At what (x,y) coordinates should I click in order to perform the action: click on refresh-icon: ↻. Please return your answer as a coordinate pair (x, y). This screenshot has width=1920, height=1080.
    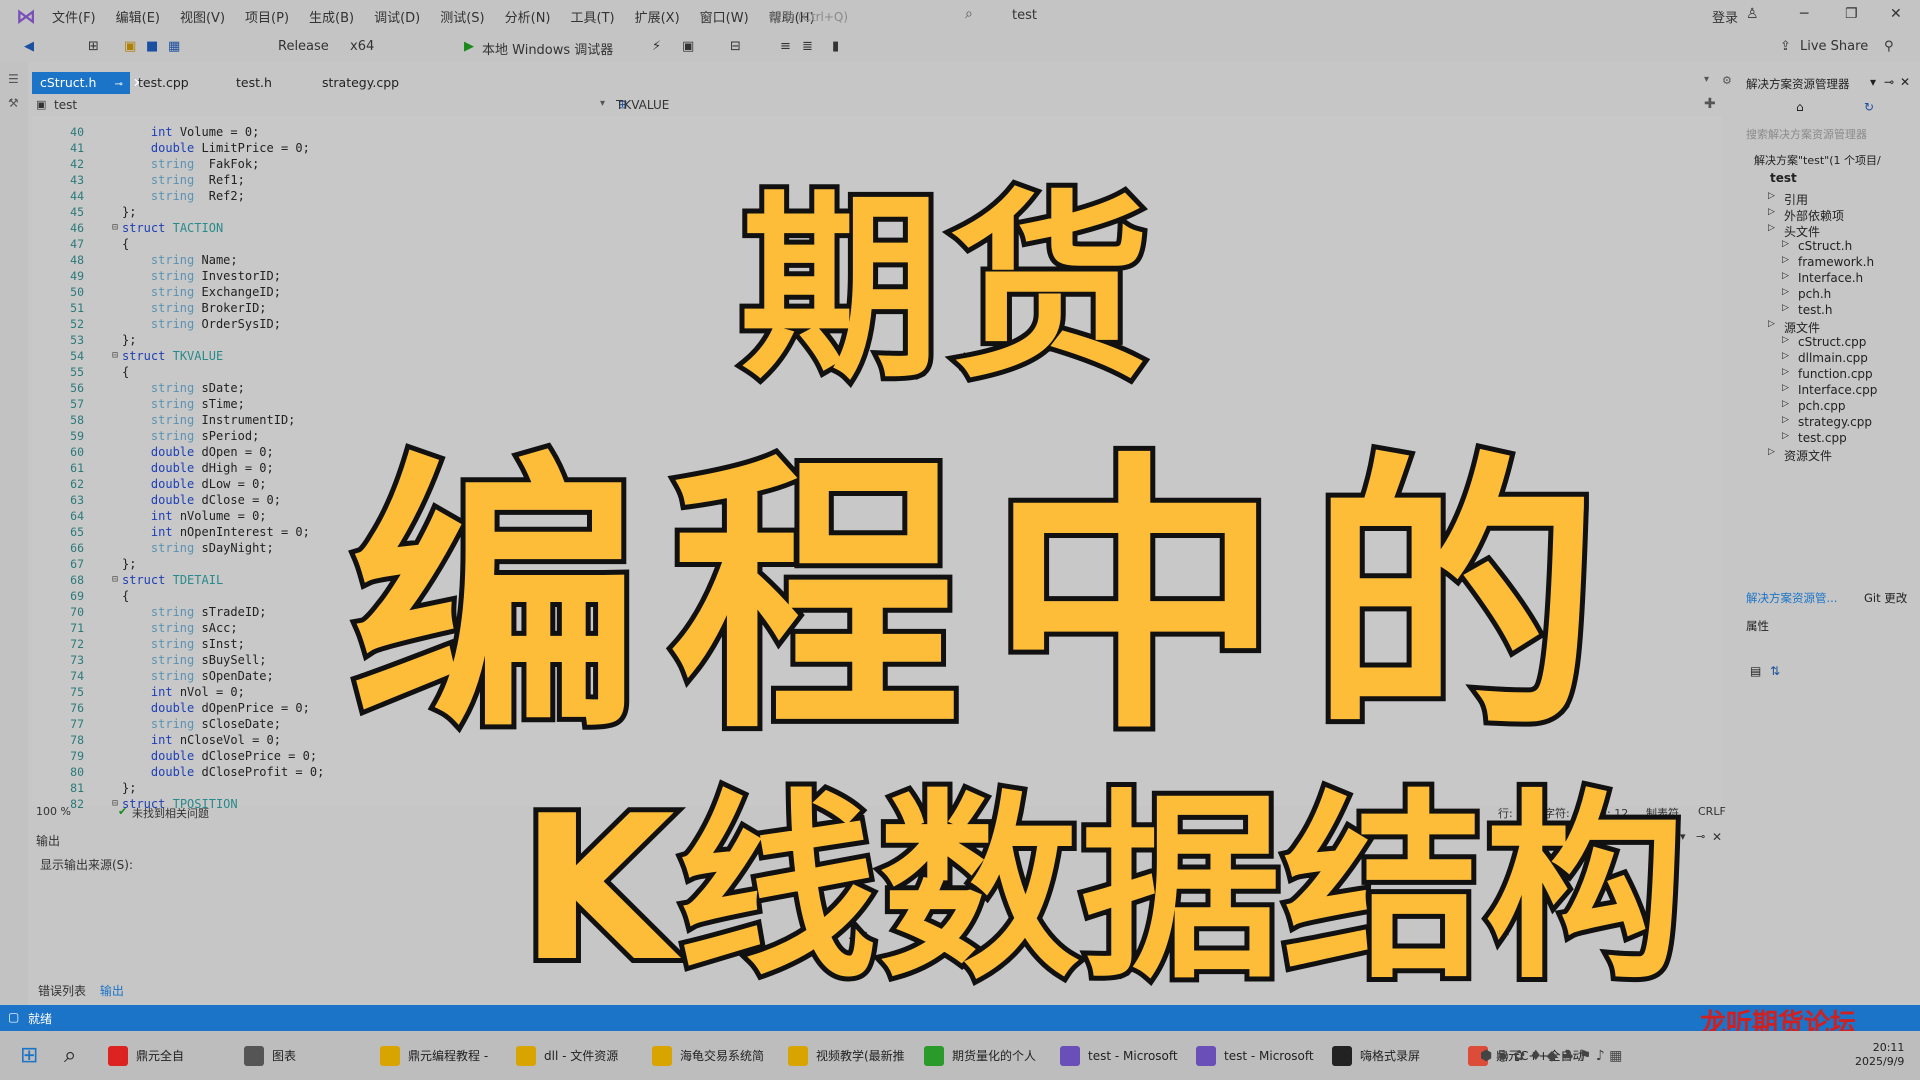
    Looking at the image, I should click on (1869, 107).